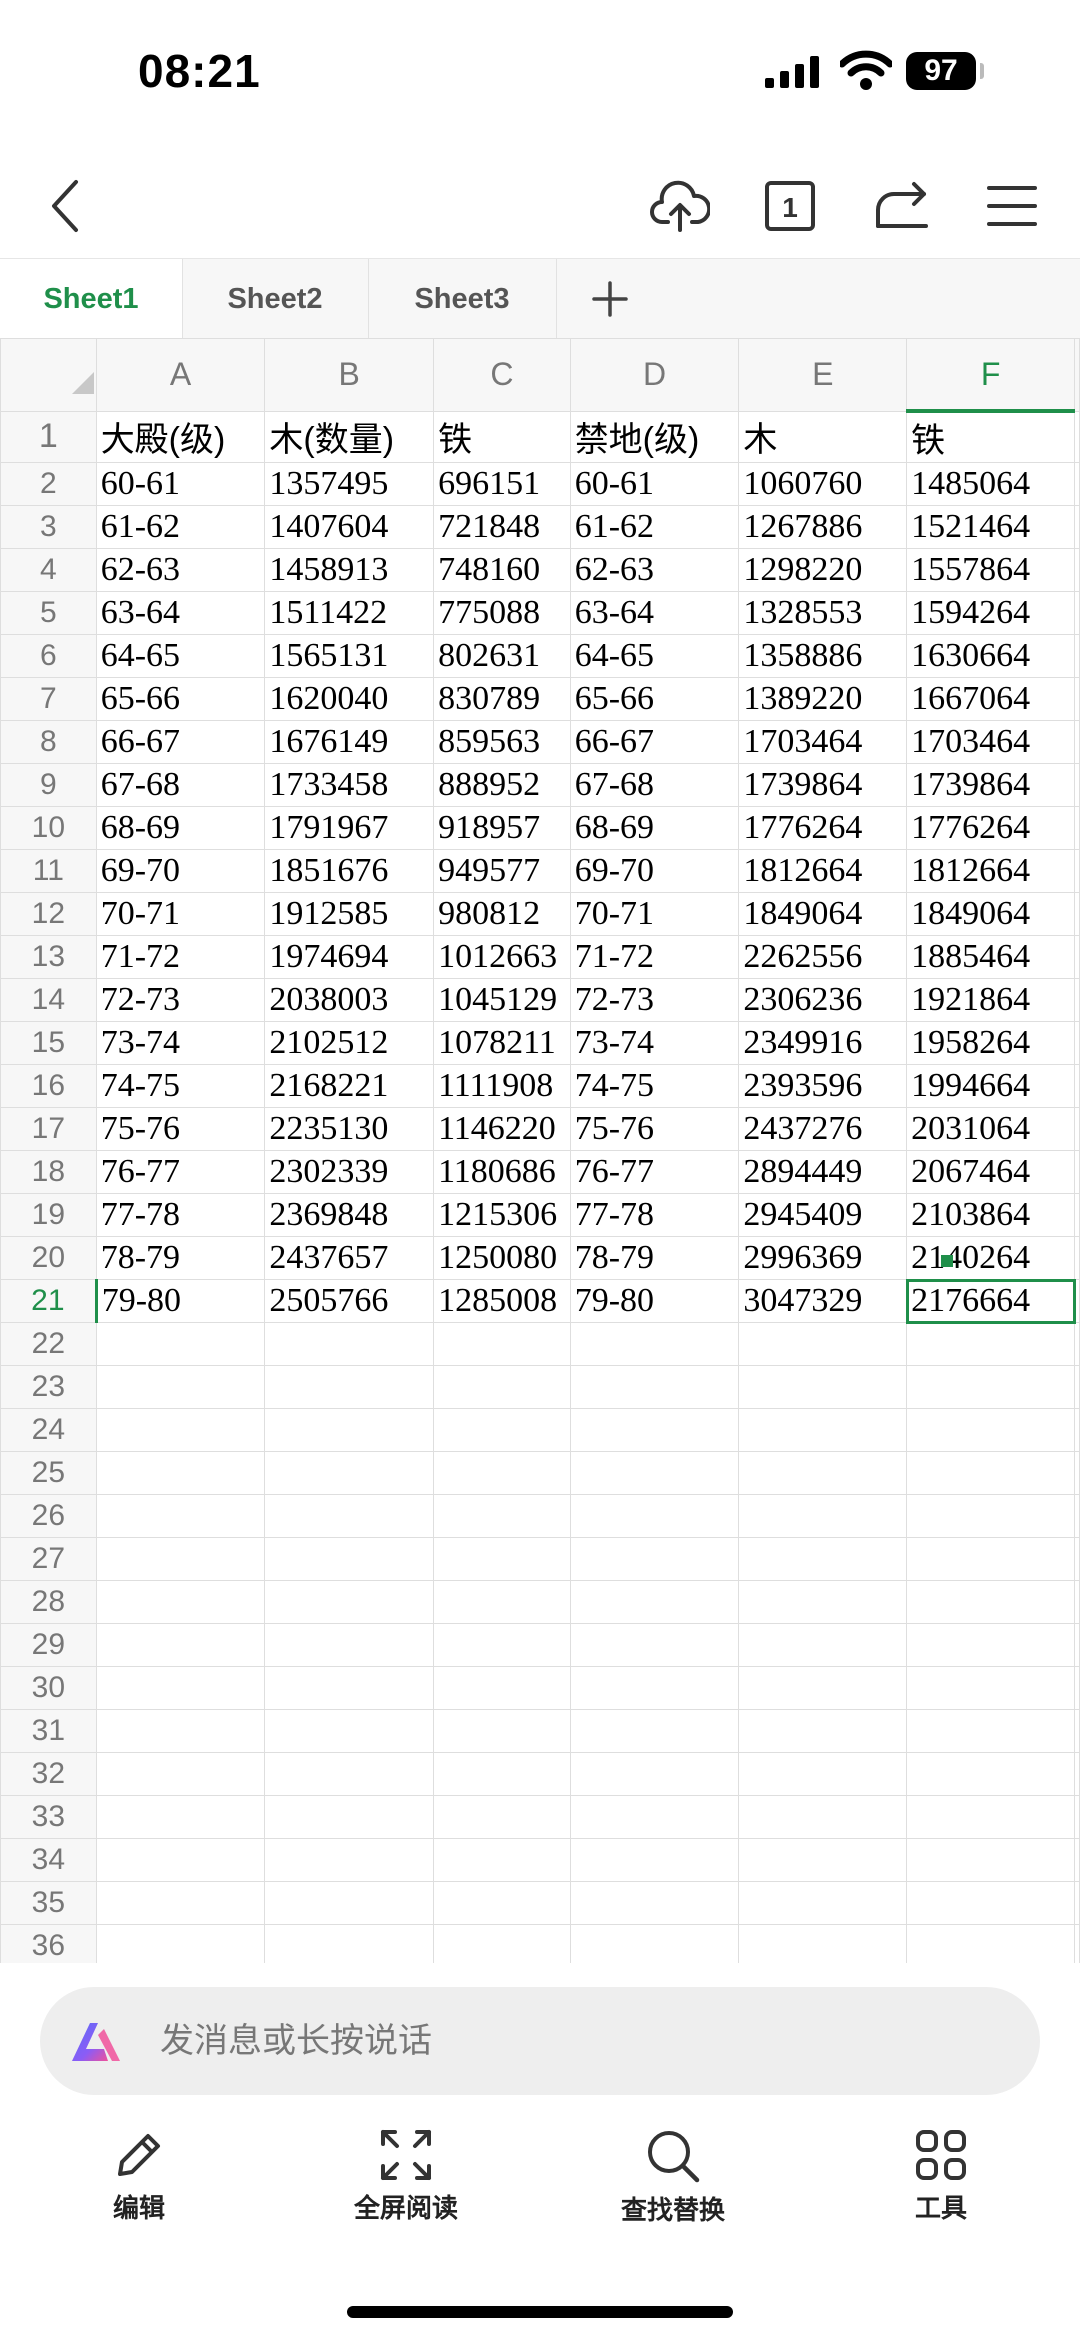 The height and width of the screenshot is (2341, 1080). What do you see at coordinates (349, 1473) in the screenshot?
I see `cell-b25` at bounding box center [349, 1473].